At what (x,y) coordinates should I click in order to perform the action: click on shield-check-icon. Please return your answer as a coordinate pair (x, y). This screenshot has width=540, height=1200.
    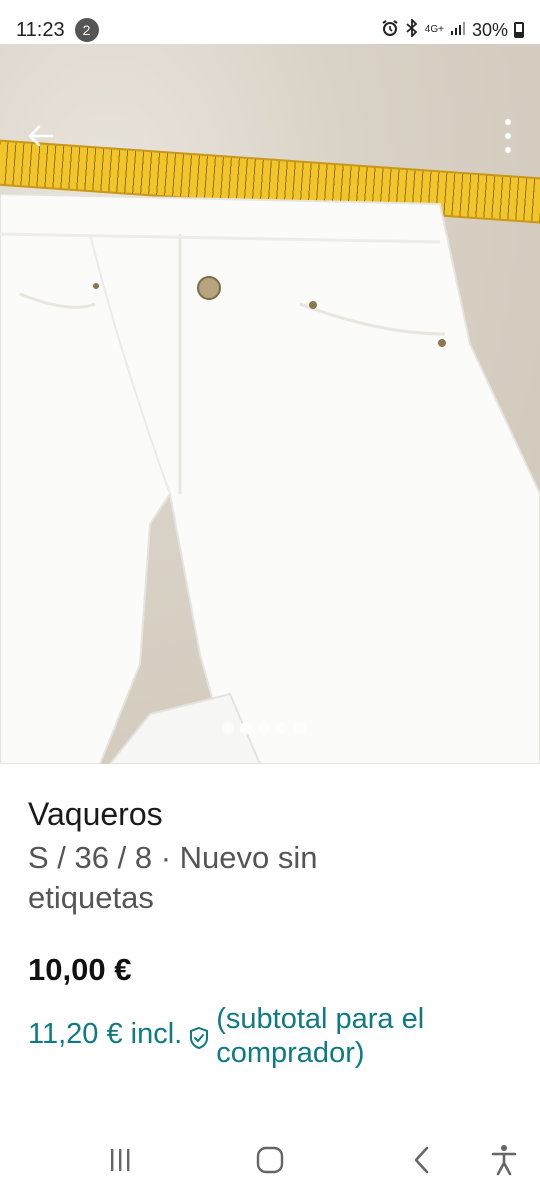
    Looking at the image, I should click on (199, 1040).